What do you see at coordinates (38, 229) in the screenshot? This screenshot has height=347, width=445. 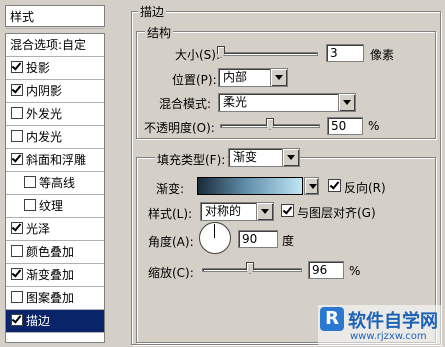 I see `style-item-label: 光泽` at bounding box center [38, 229].